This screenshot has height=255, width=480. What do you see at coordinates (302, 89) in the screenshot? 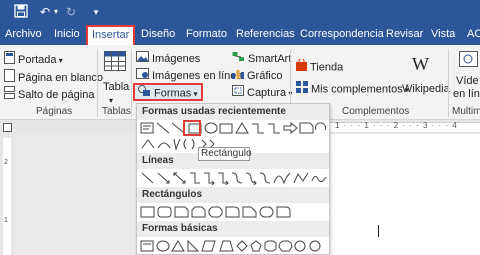
I see `my-addins-icon` at bounding box center [302, 89].